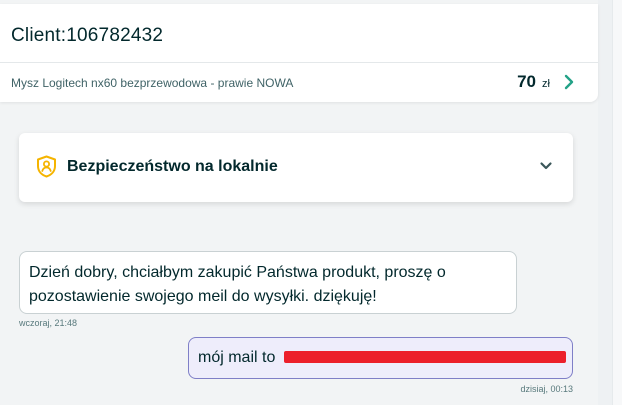  Describe the element at coordinates (546, 389) in the screenshot. I see `outgoing-message-time: dzisiaj, 00:13` at that location.